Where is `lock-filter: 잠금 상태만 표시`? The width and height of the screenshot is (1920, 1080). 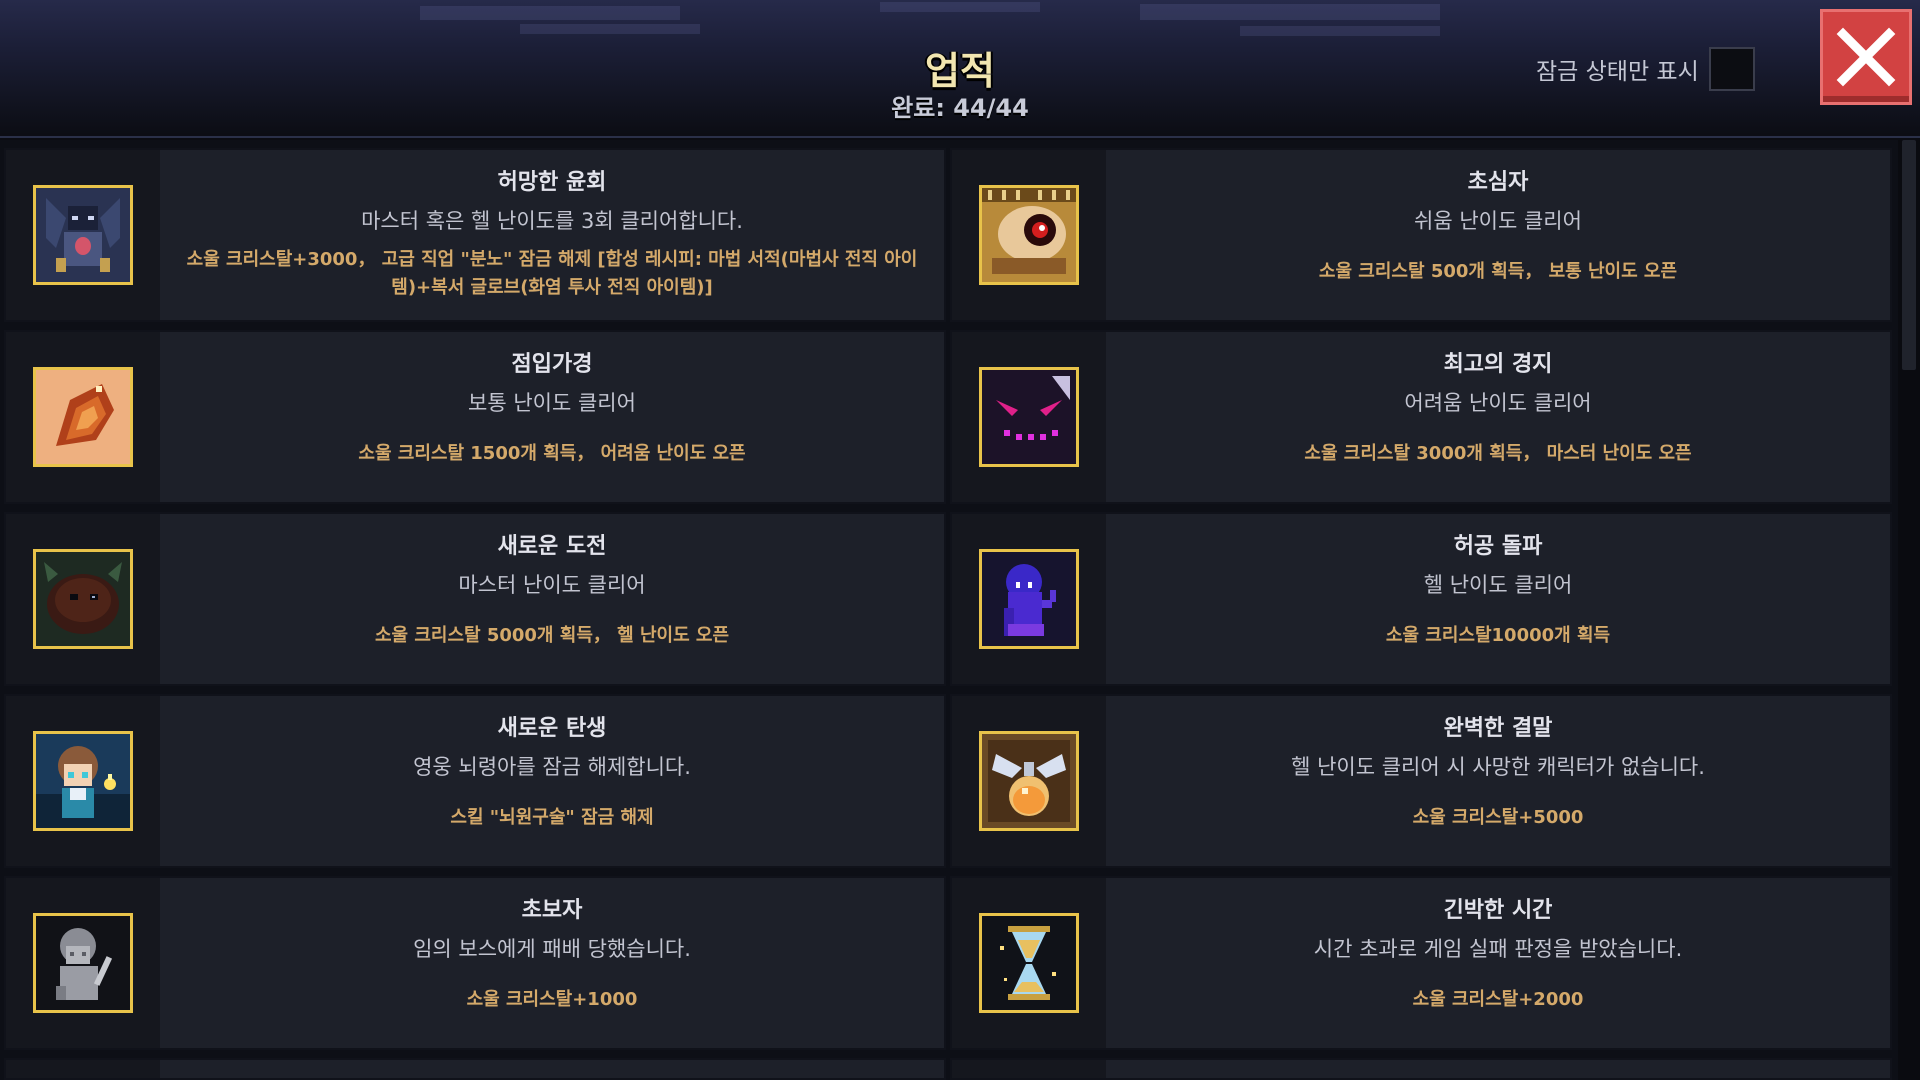
lock-filter: 잠금 상태만 표시 is located at coordinates (1645, 69).